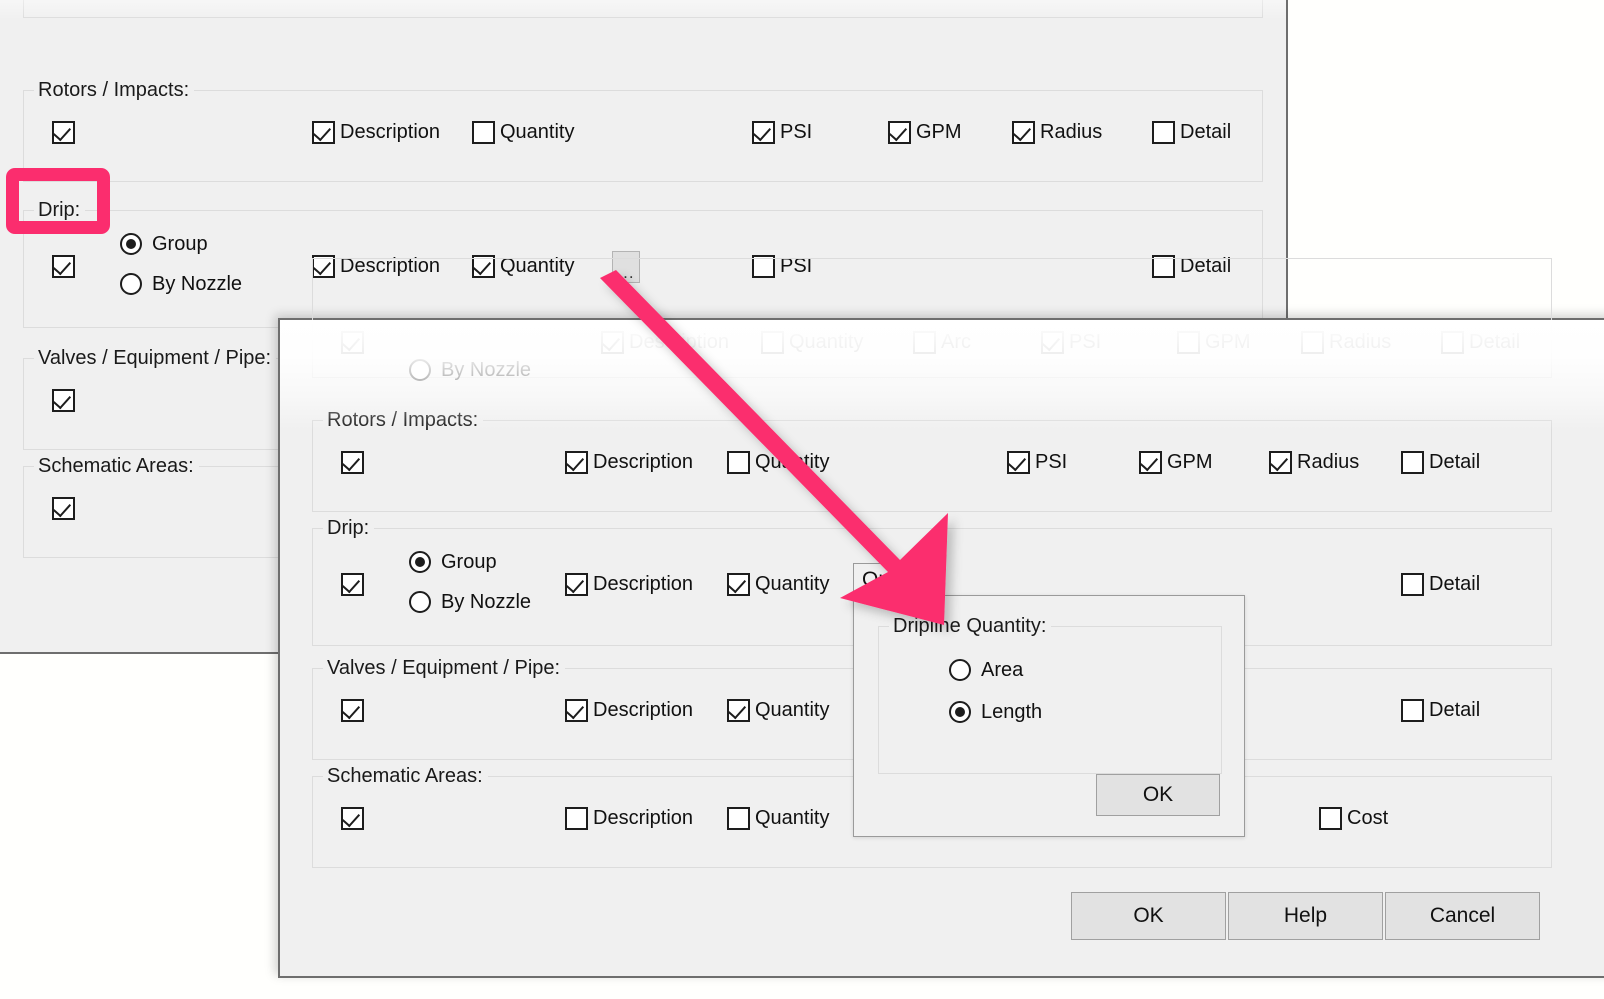  I want to click on back-rotors-cb-quantity, so click(483, 132).